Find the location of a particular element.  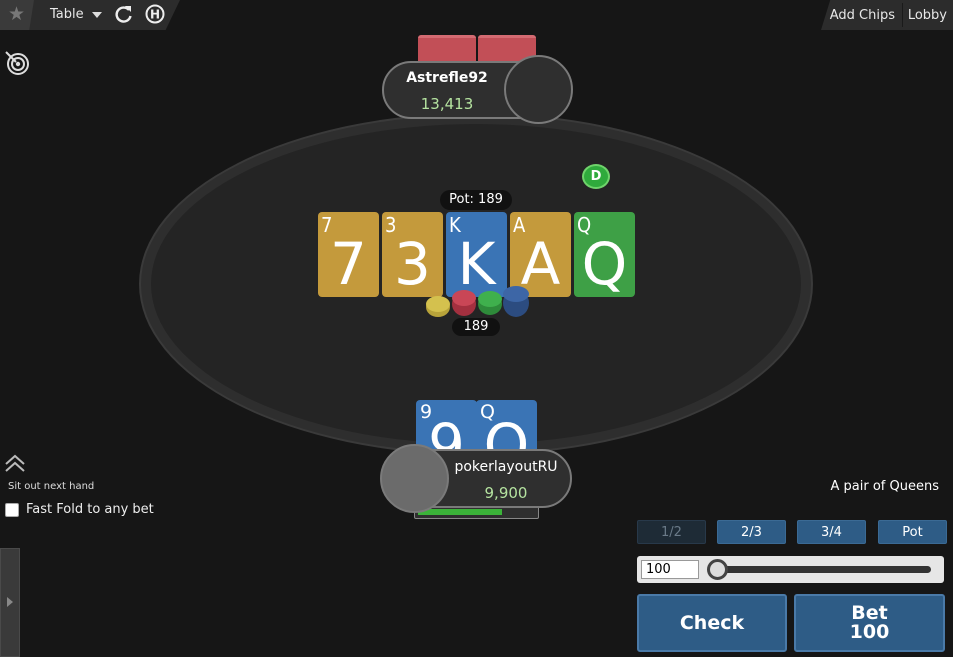

refresh-icon is located at coordinates (124, 14).